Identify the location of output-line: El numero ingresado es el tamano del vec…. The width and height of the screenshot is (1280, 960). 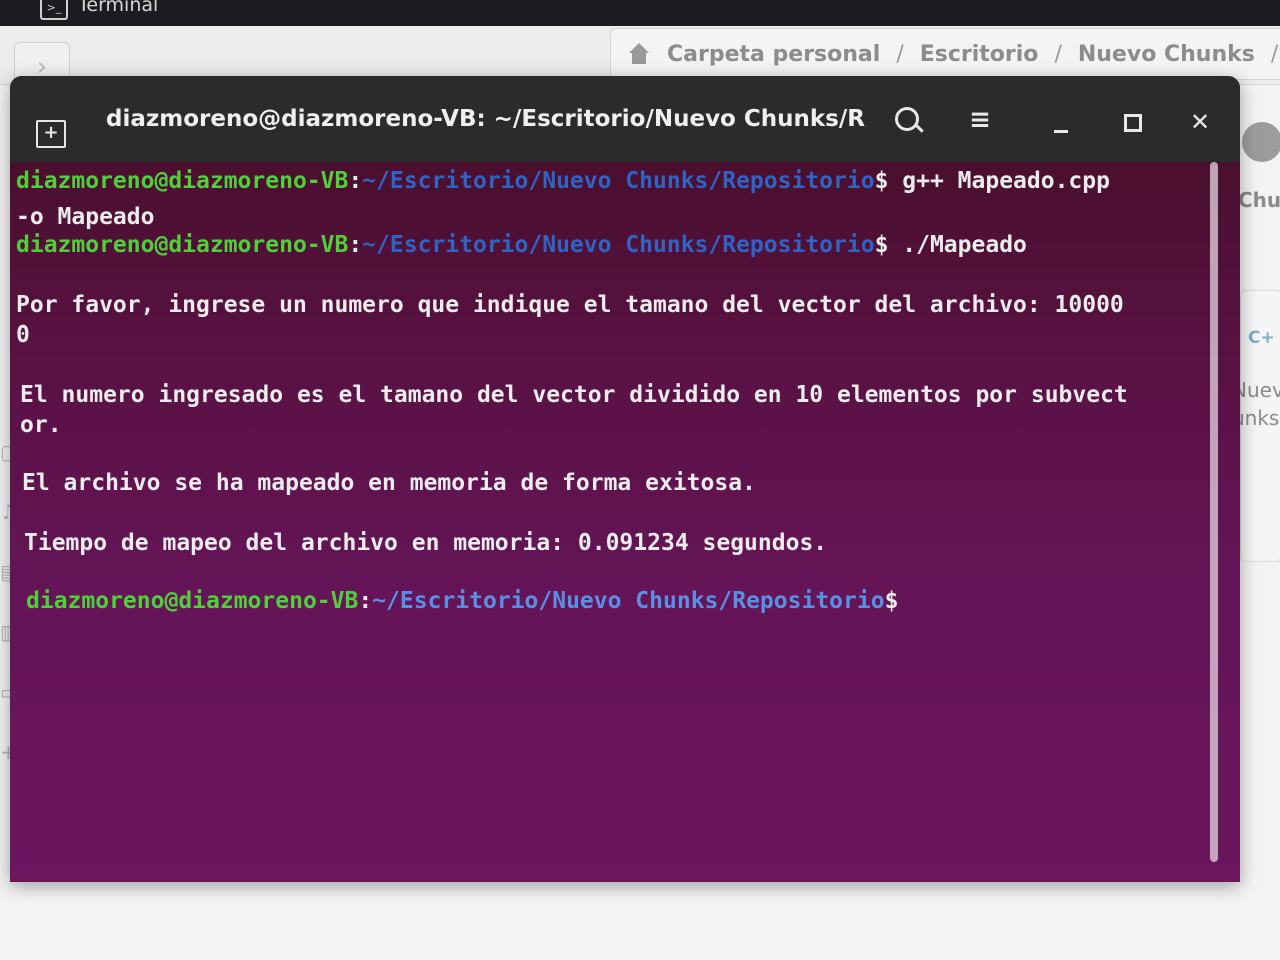
(574, 395).